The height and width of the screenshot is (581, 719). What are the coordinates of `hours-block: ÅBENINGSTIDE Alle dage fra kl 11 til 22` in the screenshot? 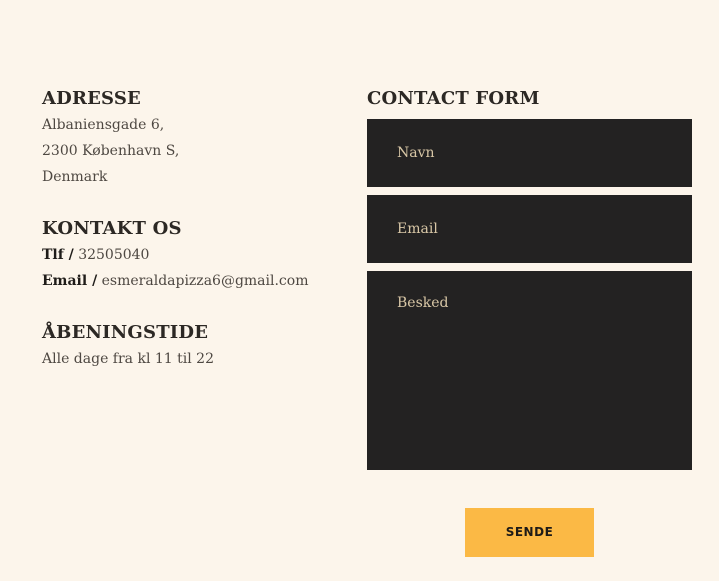 It's located at (192, 346).